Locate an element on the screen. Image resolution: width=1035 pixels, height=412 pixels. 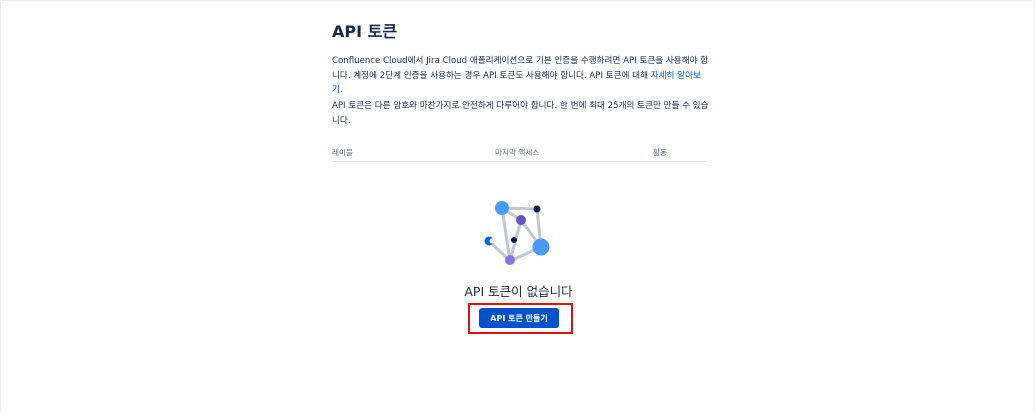
column-header-label: 레이블 is located at coordinates (342, 152).